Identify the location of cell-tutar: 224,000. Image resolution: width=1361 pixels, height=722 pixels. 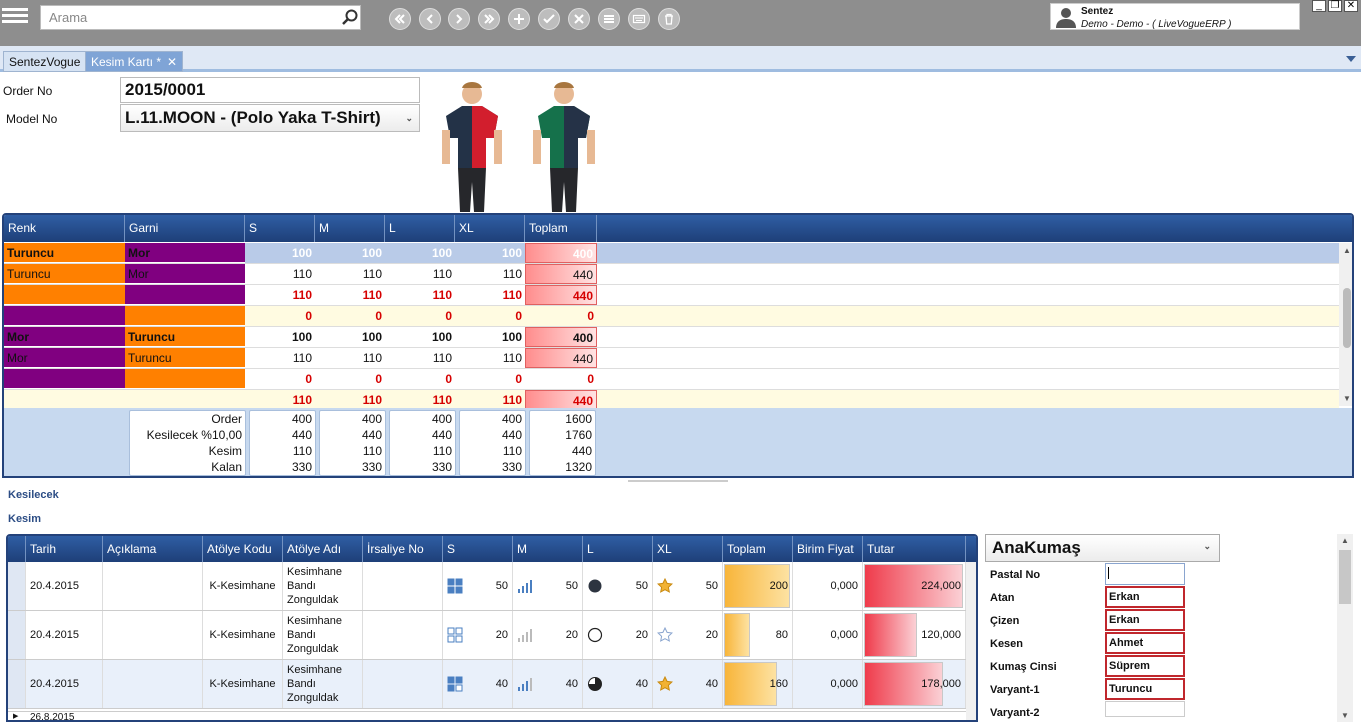
(914, 586).